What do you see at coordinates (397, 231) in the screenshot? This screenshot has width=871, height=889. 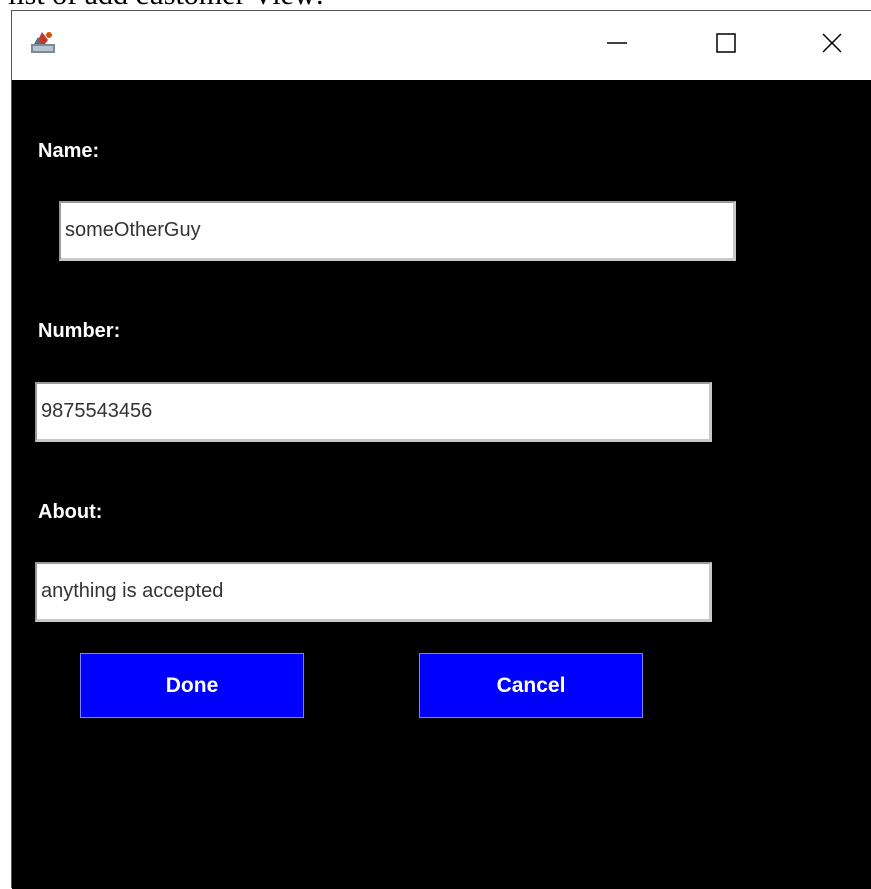 I see `name-field` at bounding box center [397, 231].